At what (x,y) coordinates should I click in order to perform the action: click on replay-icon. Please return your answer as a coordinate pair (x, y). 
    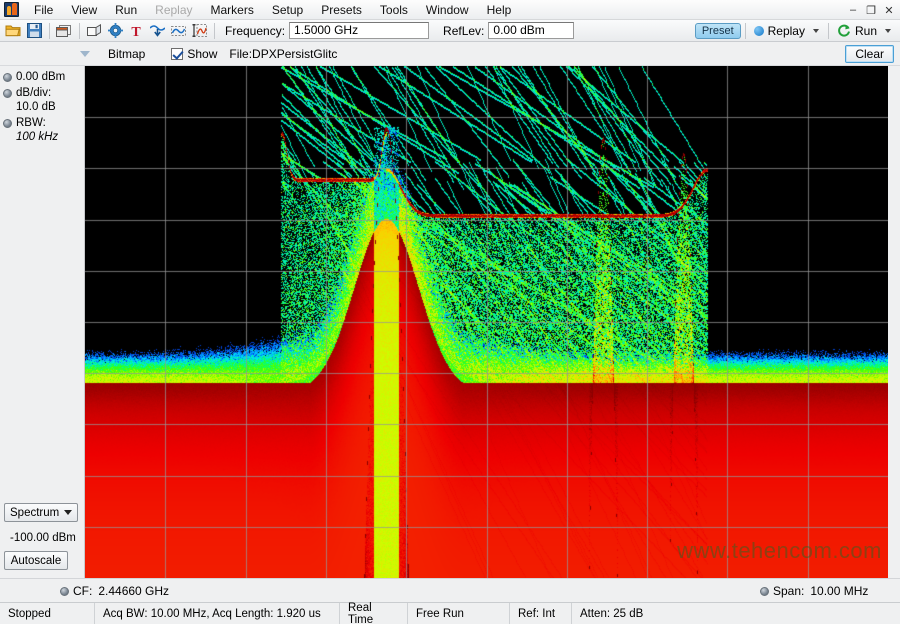
    Looking at the image, I should click on (758, 31).